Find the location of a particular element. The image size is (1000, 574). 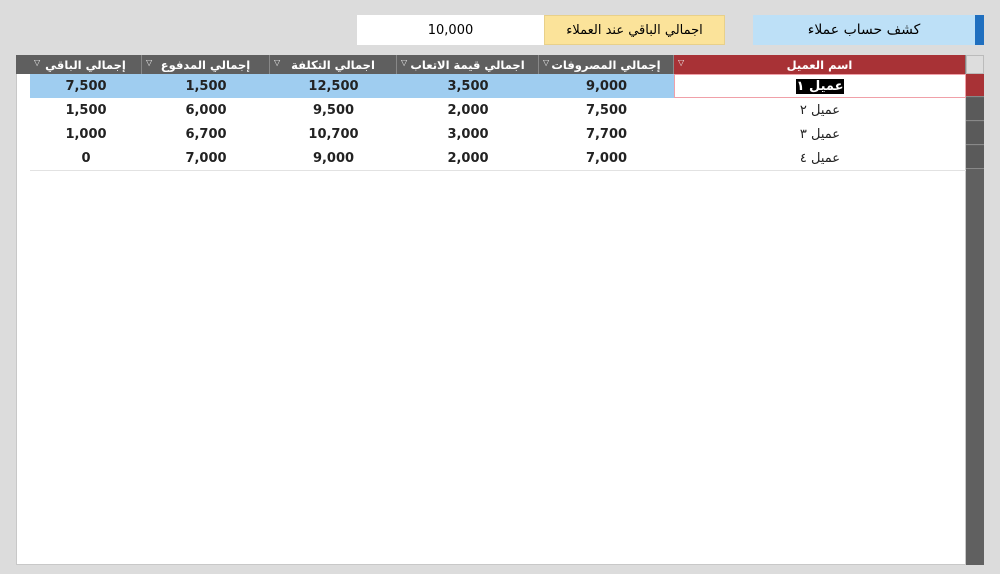

cell-value: 1,000 is located at coordinates (86, 134).